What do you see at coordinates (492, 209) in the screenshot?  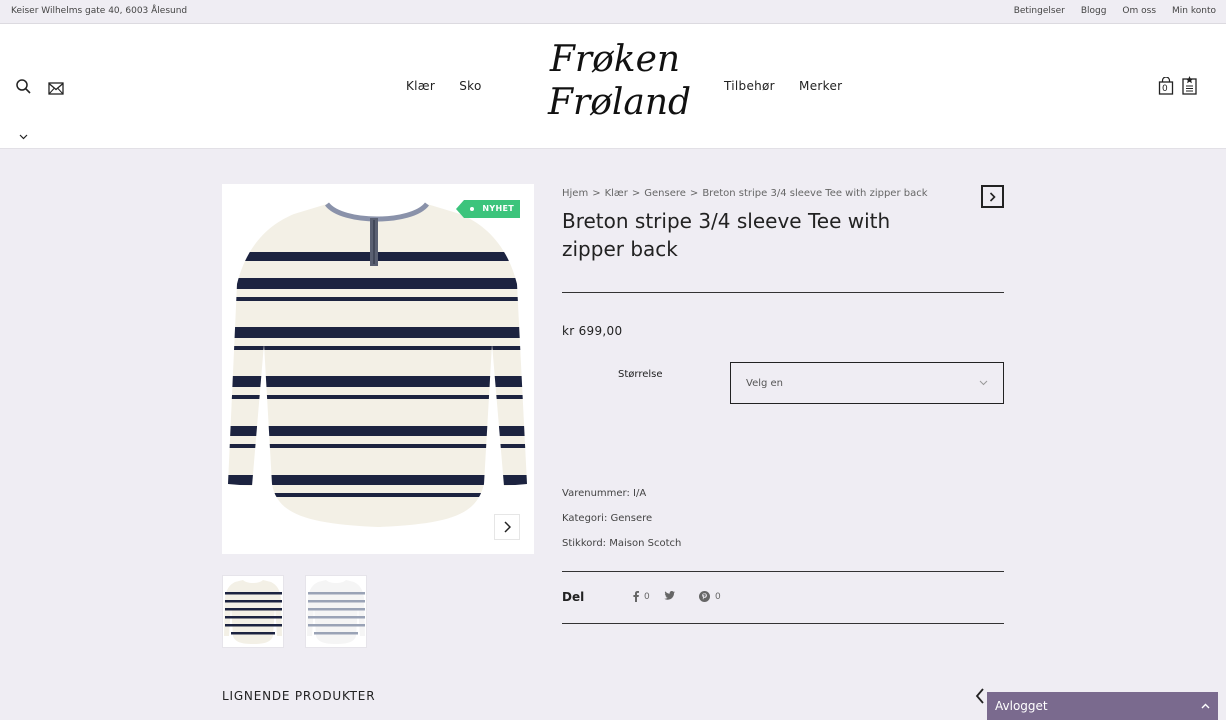 I see `new-badge: NYHET` at bounding box center [492, 209].